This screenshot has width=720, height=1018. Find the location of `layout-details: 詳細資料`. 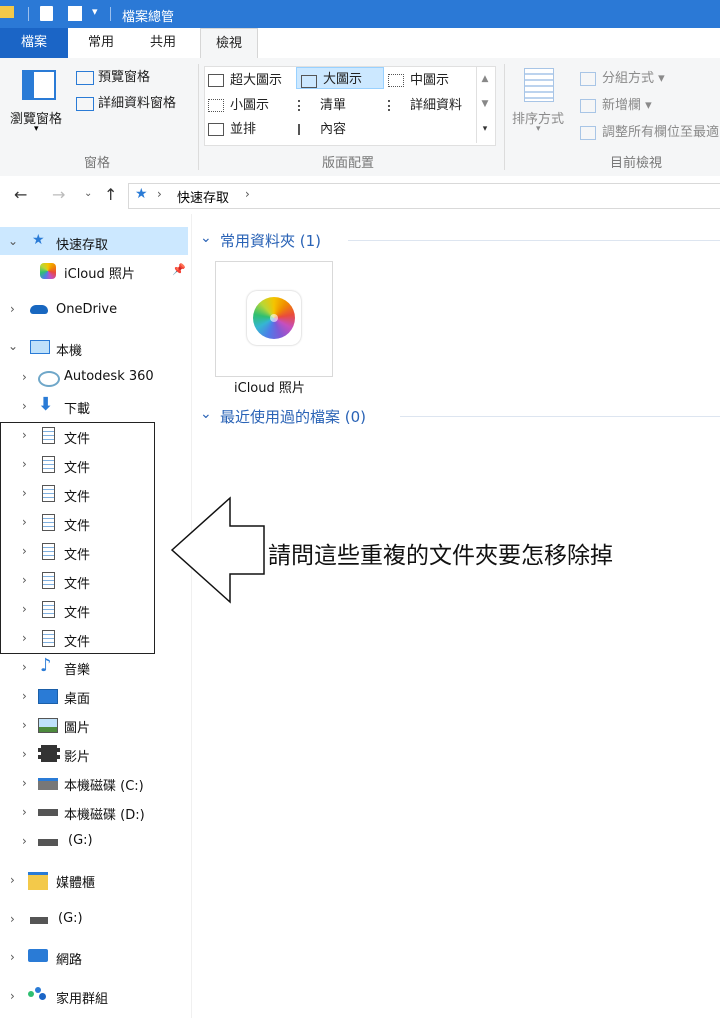

layout-details: 詳細資料 is located at coordinates (425, 103).